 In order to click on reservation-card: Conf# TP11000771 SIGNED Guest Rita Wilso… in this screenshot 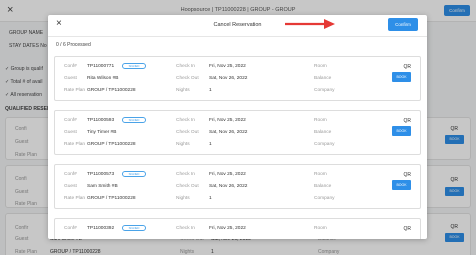, I will do `click(237, 78)`.